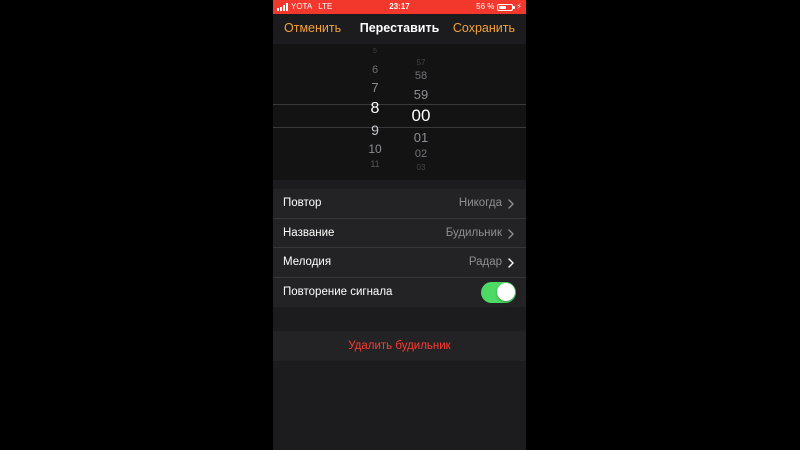 The height and width of the screenshot is (450, 800). What do you see at coordinates (421, 137) in the screenshot?
I see `minute-option: 01` at bounding box center [421, 137].